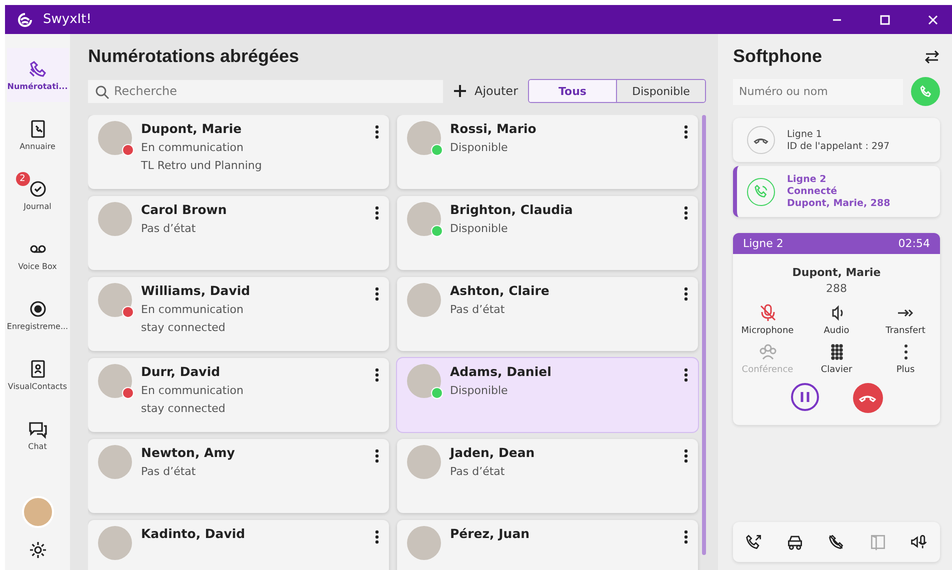  Describe the element at coordinates (905, 358) in the screenshot. I see `more-button: Plus` at that location.